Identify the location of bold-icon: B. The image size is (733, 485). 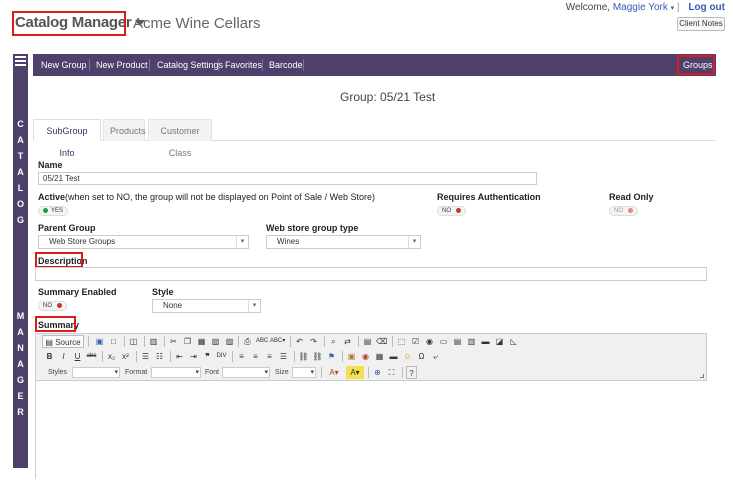
(49, 356).